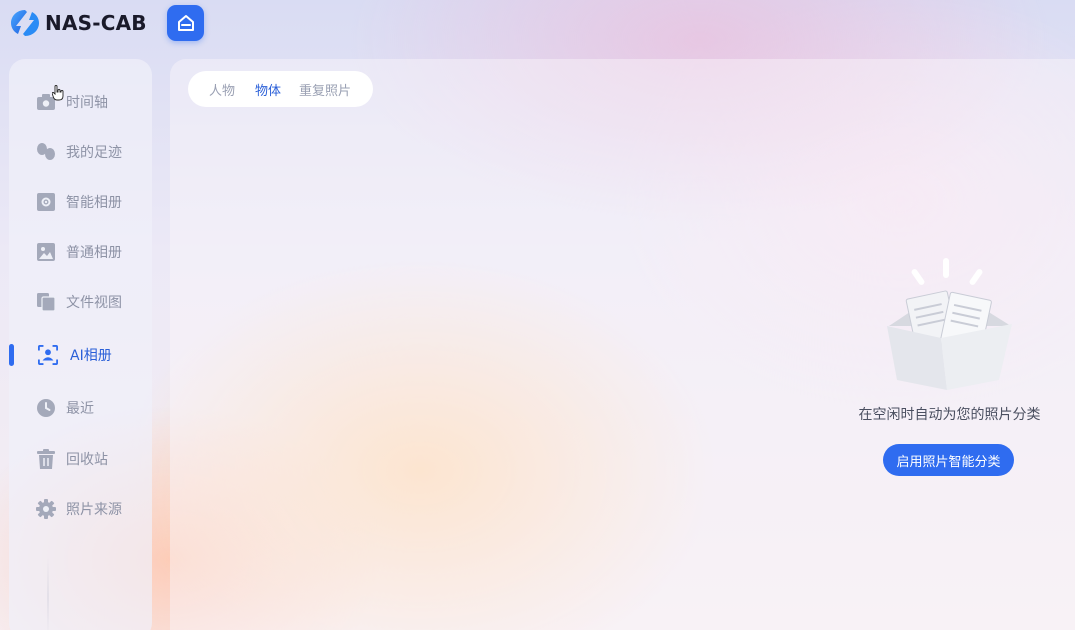 This screenshot has width=1075, height=630. I want to click on sidebar-item-label: 时间轴, so click(87, 103).